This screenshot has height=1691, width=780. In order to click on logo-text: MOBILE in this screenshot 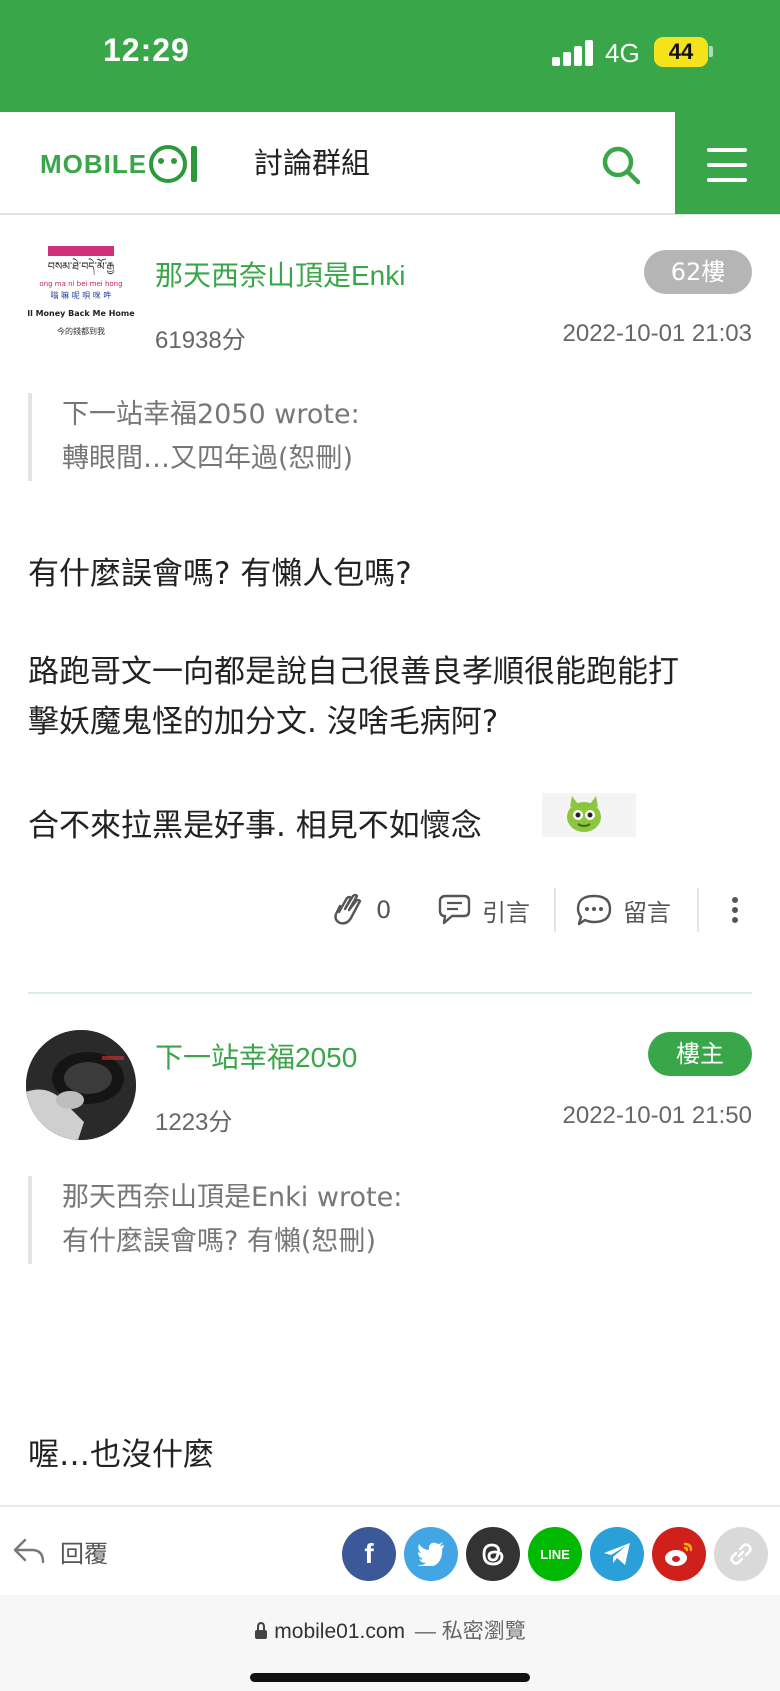, I will do `click(94, 163)`.